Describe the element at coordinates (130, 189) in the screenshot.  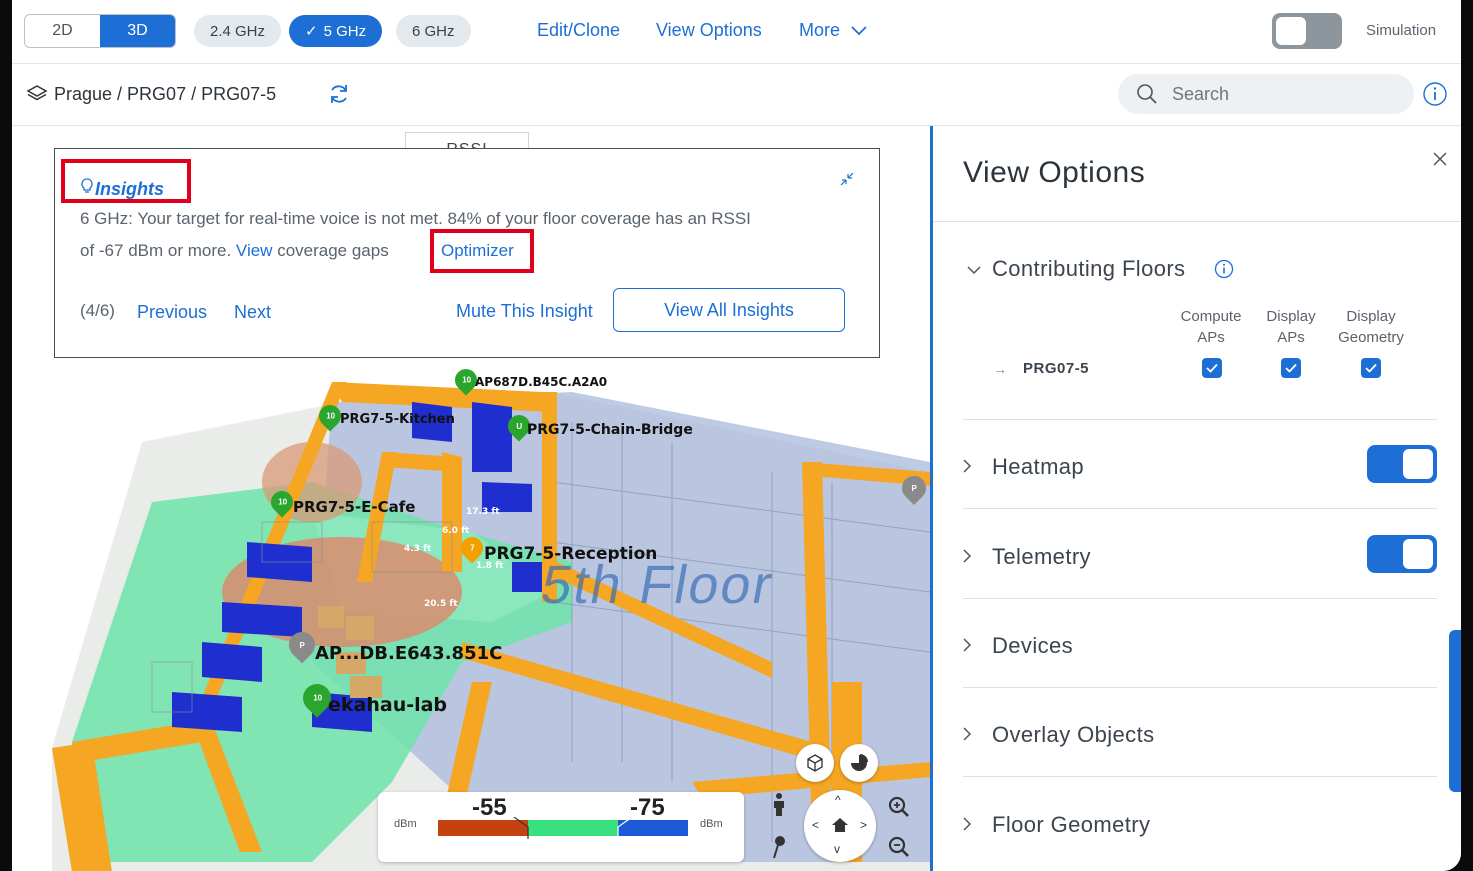
I see `insights-title: Insights` at that location.